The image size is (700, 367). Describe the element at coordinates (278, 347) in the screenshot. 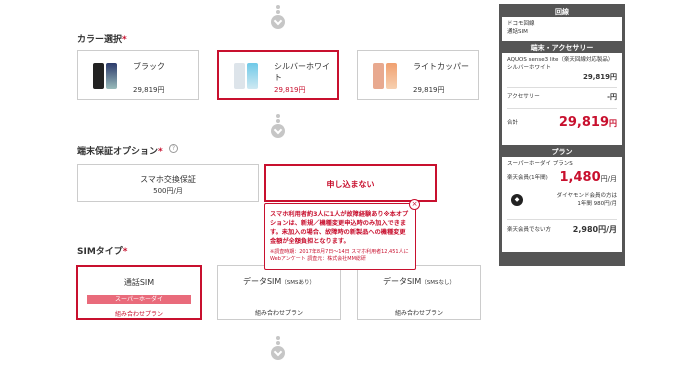

I see `step-arrow-bottom` at that location.